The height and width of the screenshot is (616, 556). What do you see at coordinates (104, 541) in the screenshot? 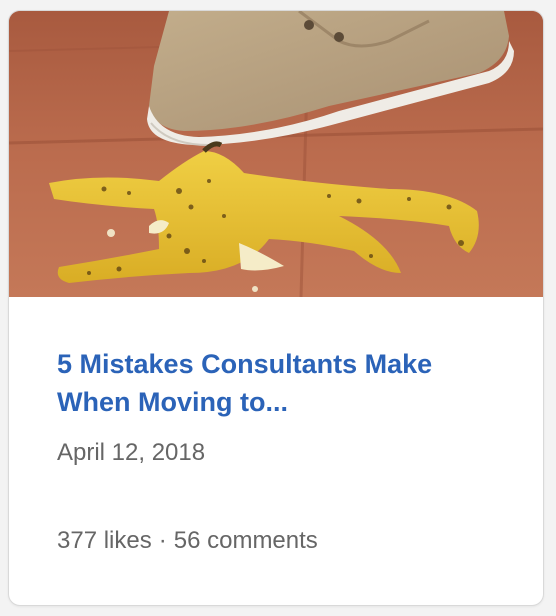
I see `likes-count: 377 likes` at bounding box center [104, 541].